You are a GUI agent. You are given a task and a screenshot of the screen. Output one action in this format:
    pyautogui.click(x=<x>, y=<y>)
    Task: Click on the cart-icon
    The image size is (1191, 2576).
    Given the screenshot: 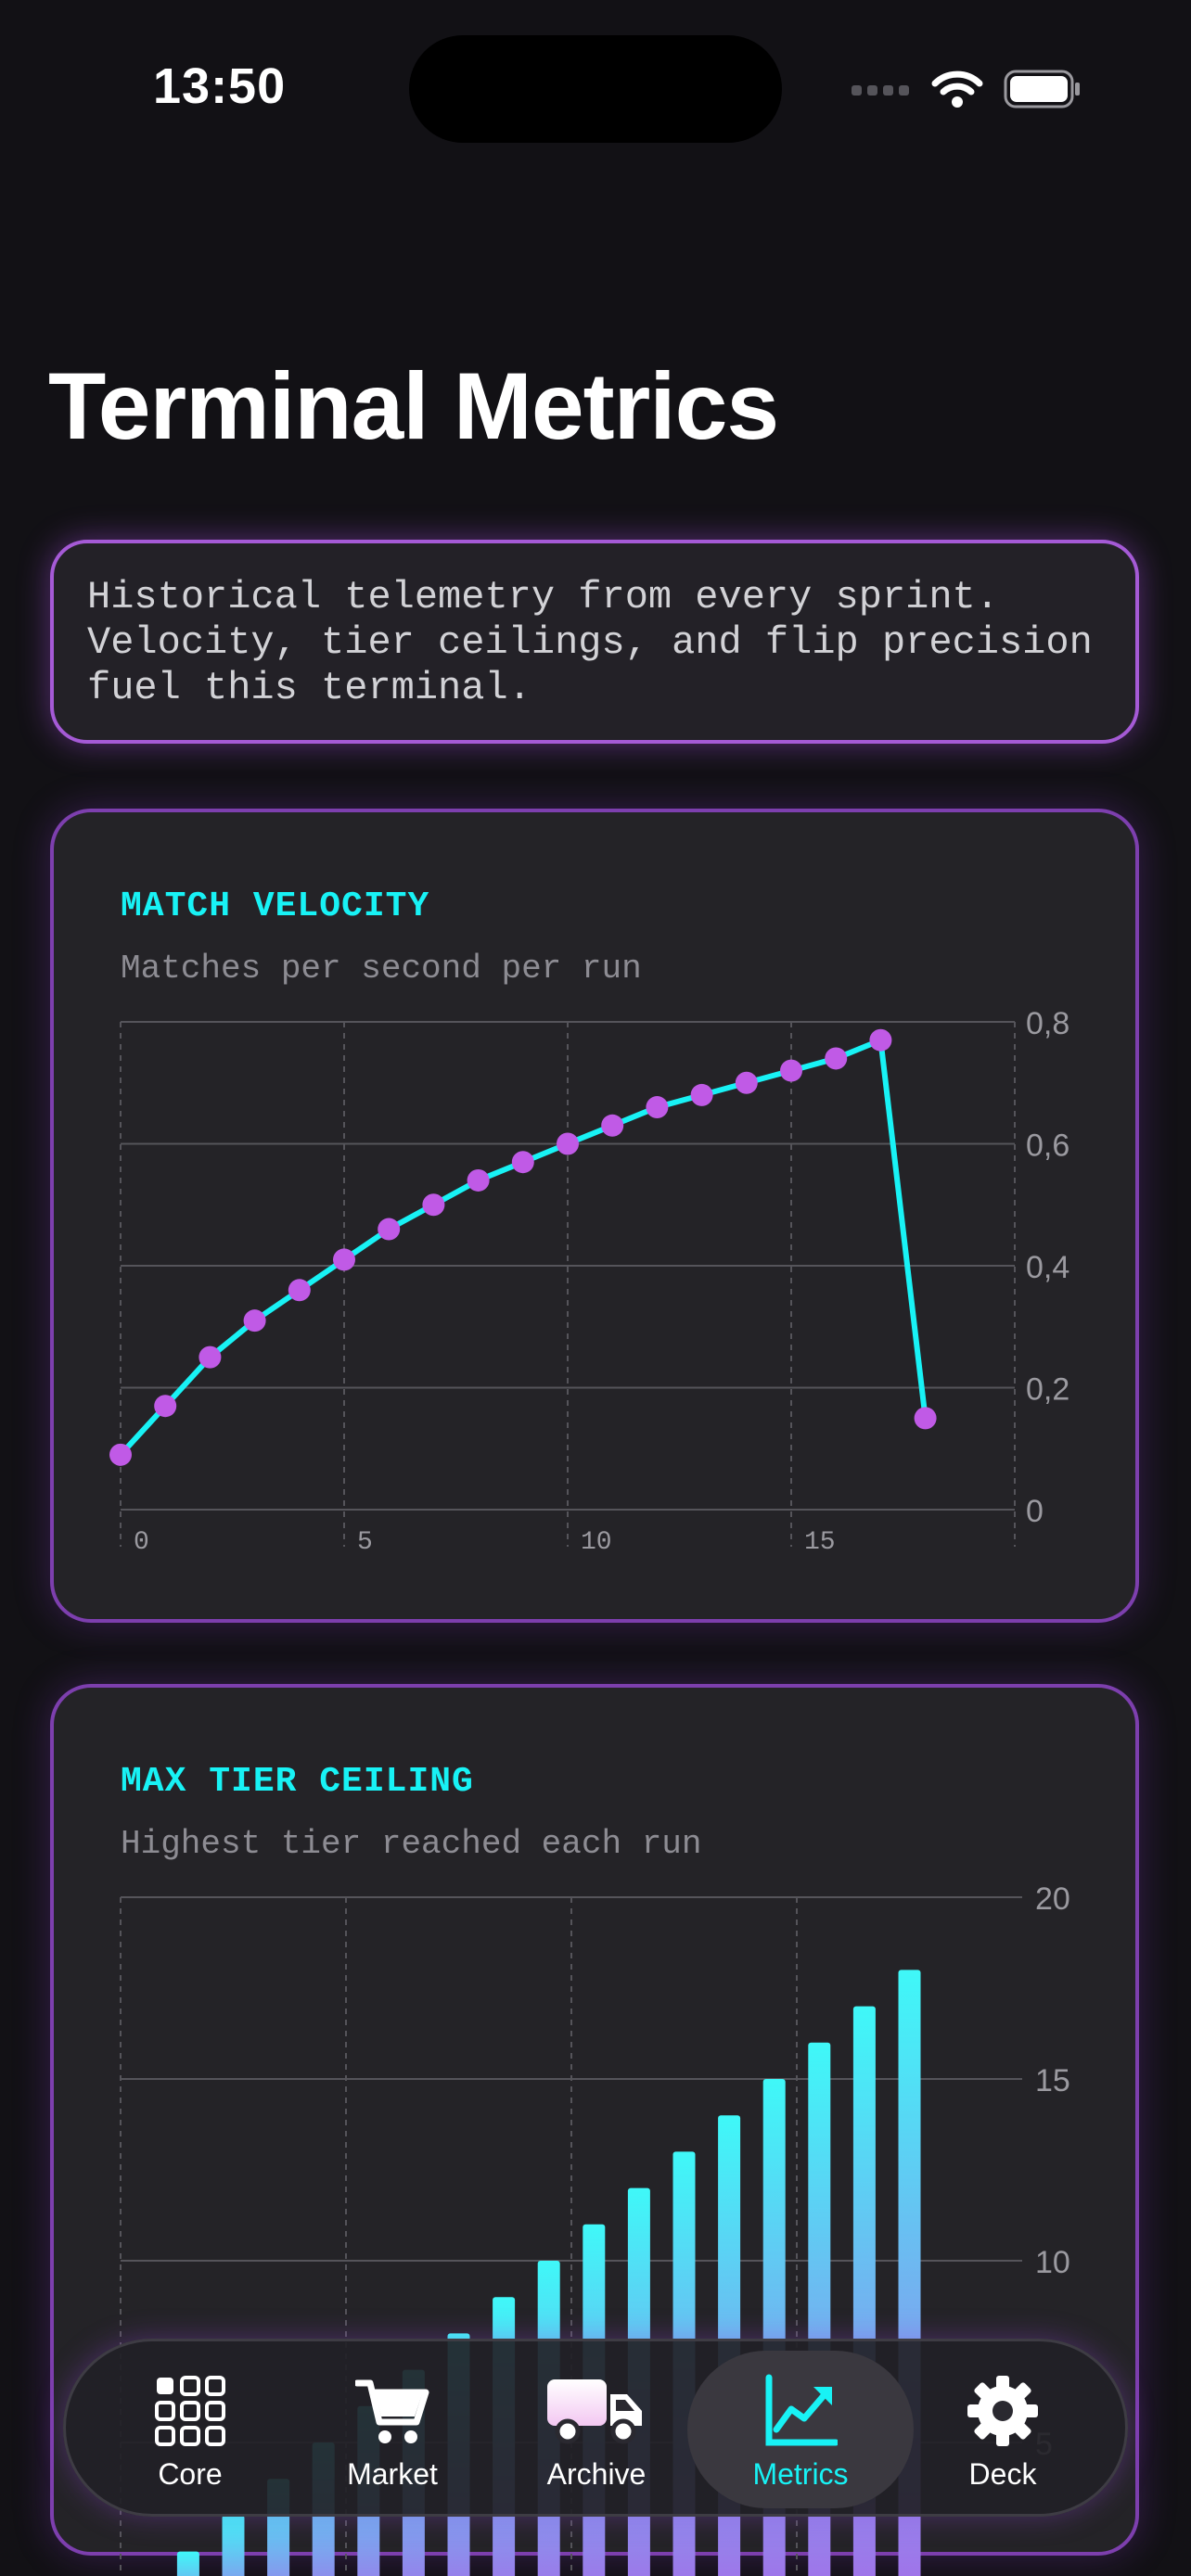 What is the action you would take?
    pyautogui.click(x=392, y=2411)
    